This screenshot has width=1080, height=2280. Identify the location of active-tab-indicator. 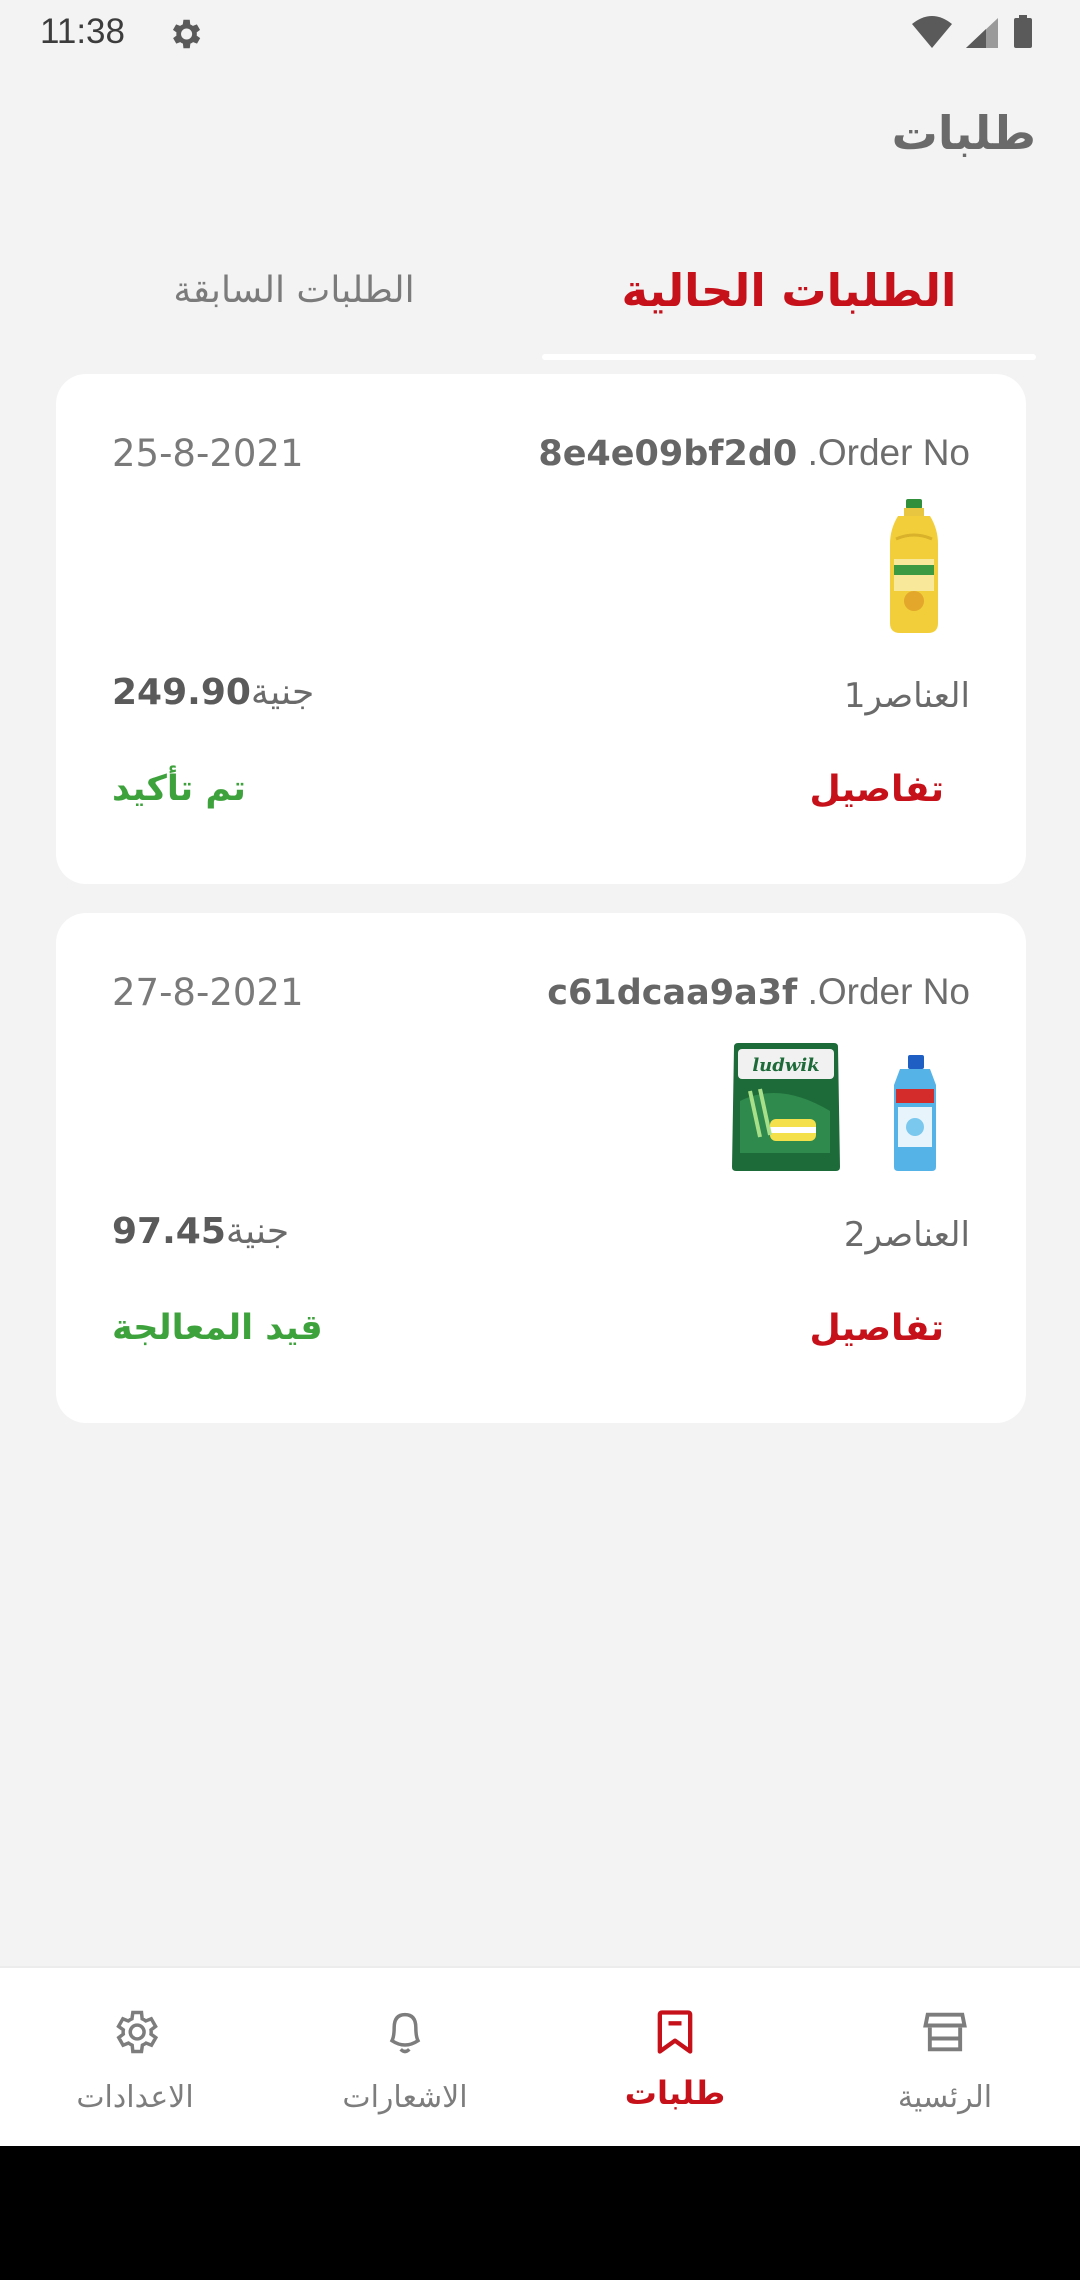
(789, 357).